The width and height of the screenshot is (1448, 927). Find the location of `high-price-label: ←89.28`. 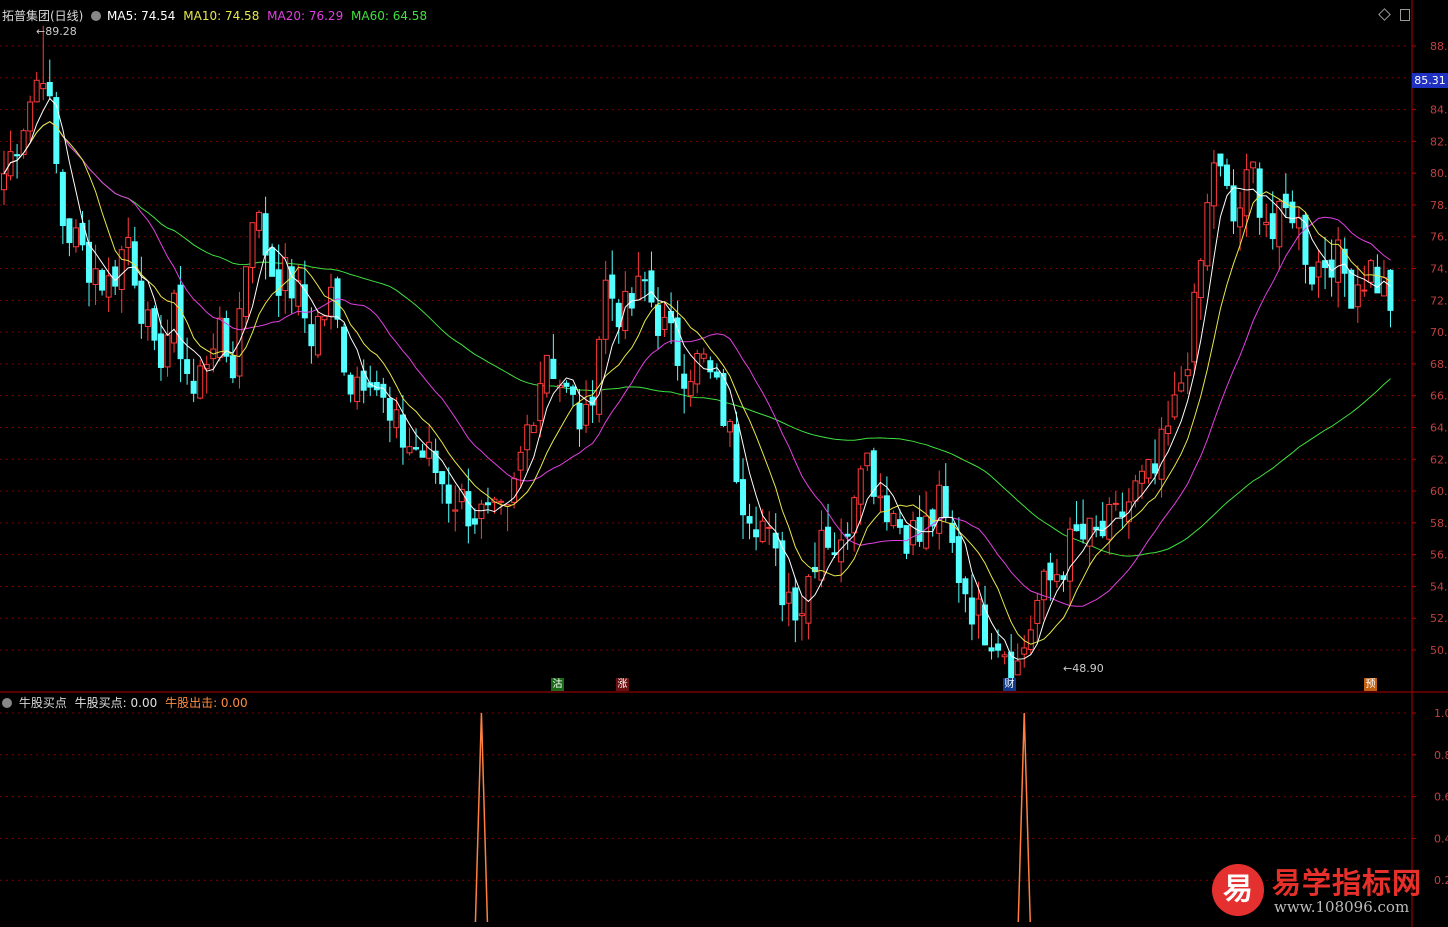

high-price-label: ←89.28 is located at coordinates (56, 31).